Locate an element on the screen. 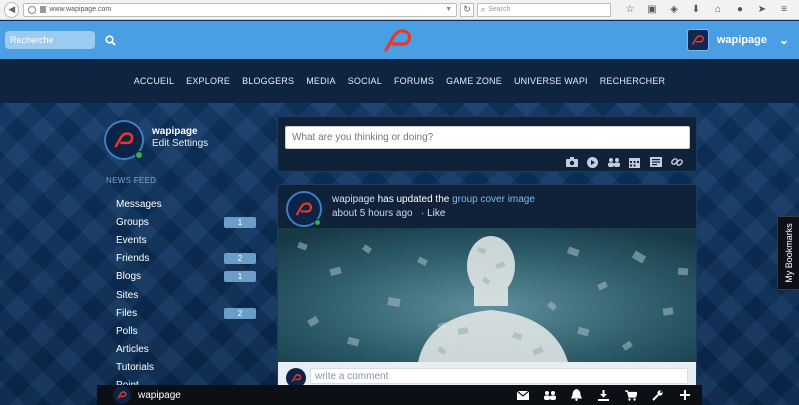 The height and width of the screenshot is (405, 799). sidebar-item-files: Files 2 is located at coordinates (186, 313).